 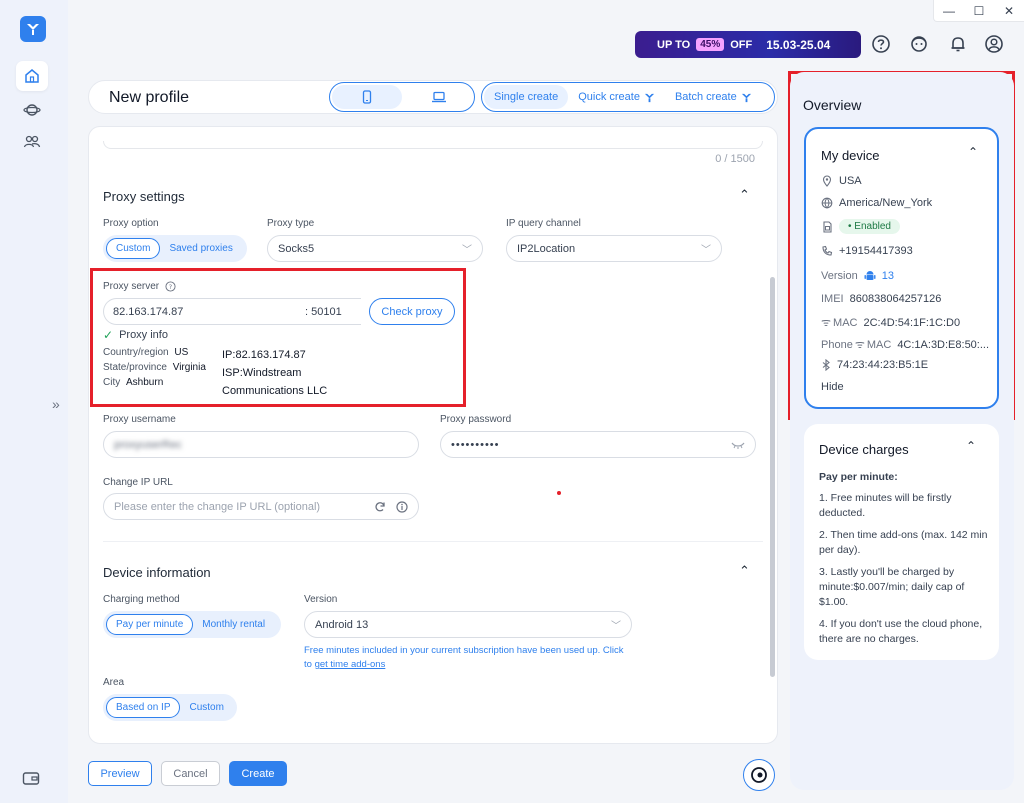 What do you see at coordinates (375, 248) in the screenshot?
I see `proxy-type-select: Socks5 ﹀` at bounding box center [375, 248].